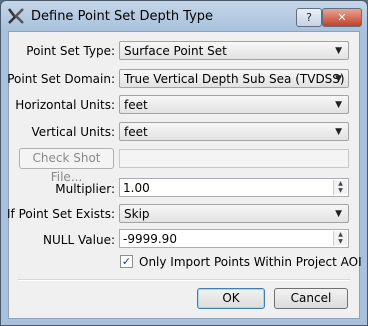  What do you see at coordinates (311, 298) in the screenshot?
I see `cancel-button: Cancel` at bounding box center [311, 298].